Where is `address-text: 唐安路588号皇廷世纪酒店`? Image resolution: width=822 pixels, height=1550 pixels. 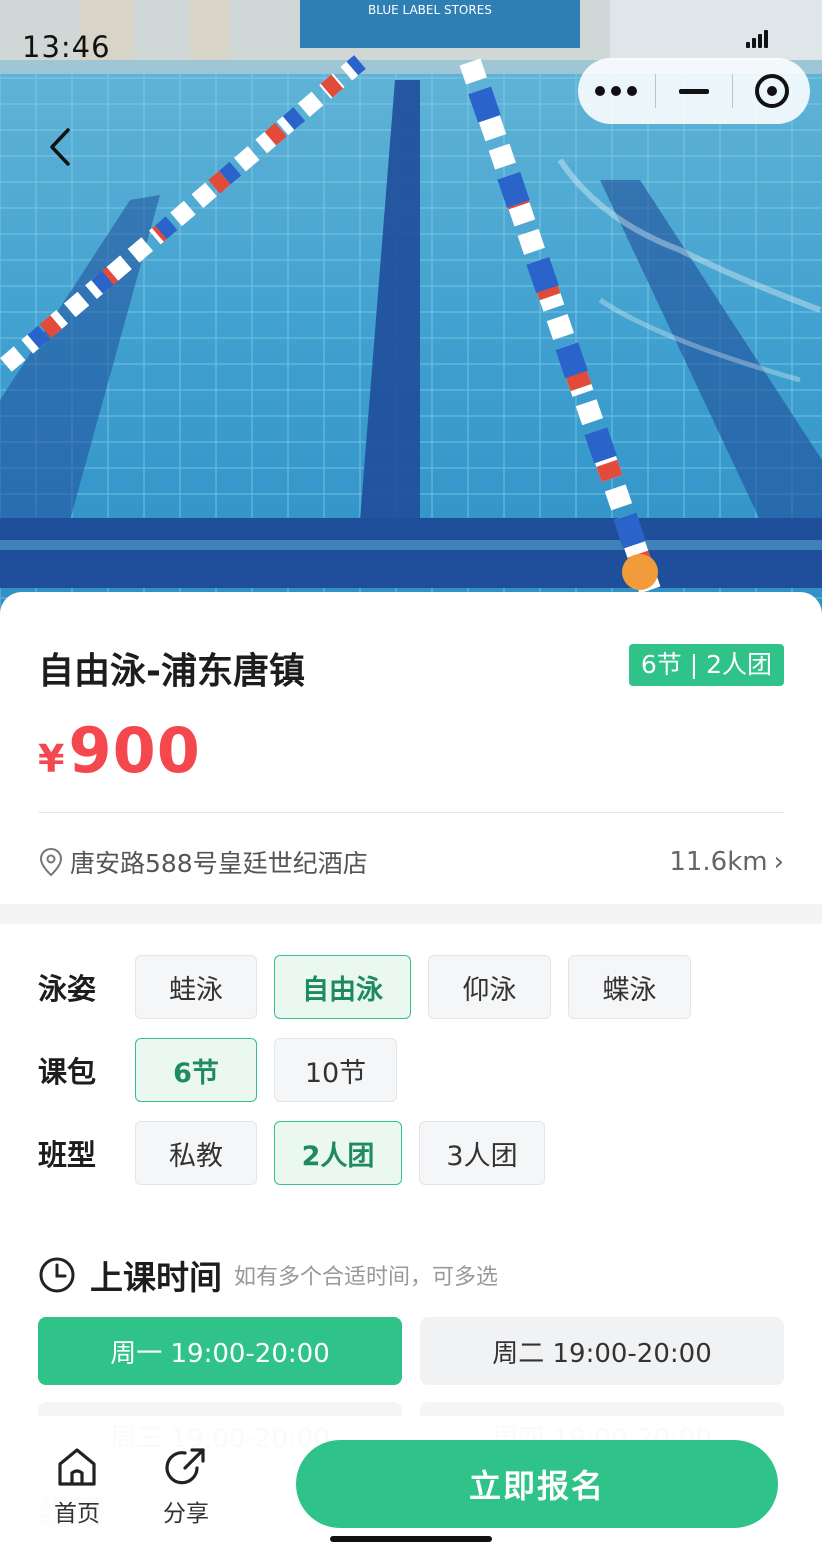
address-text: 唐安路588号皇廷世纪酒店 is located at coordinates (219, 863).